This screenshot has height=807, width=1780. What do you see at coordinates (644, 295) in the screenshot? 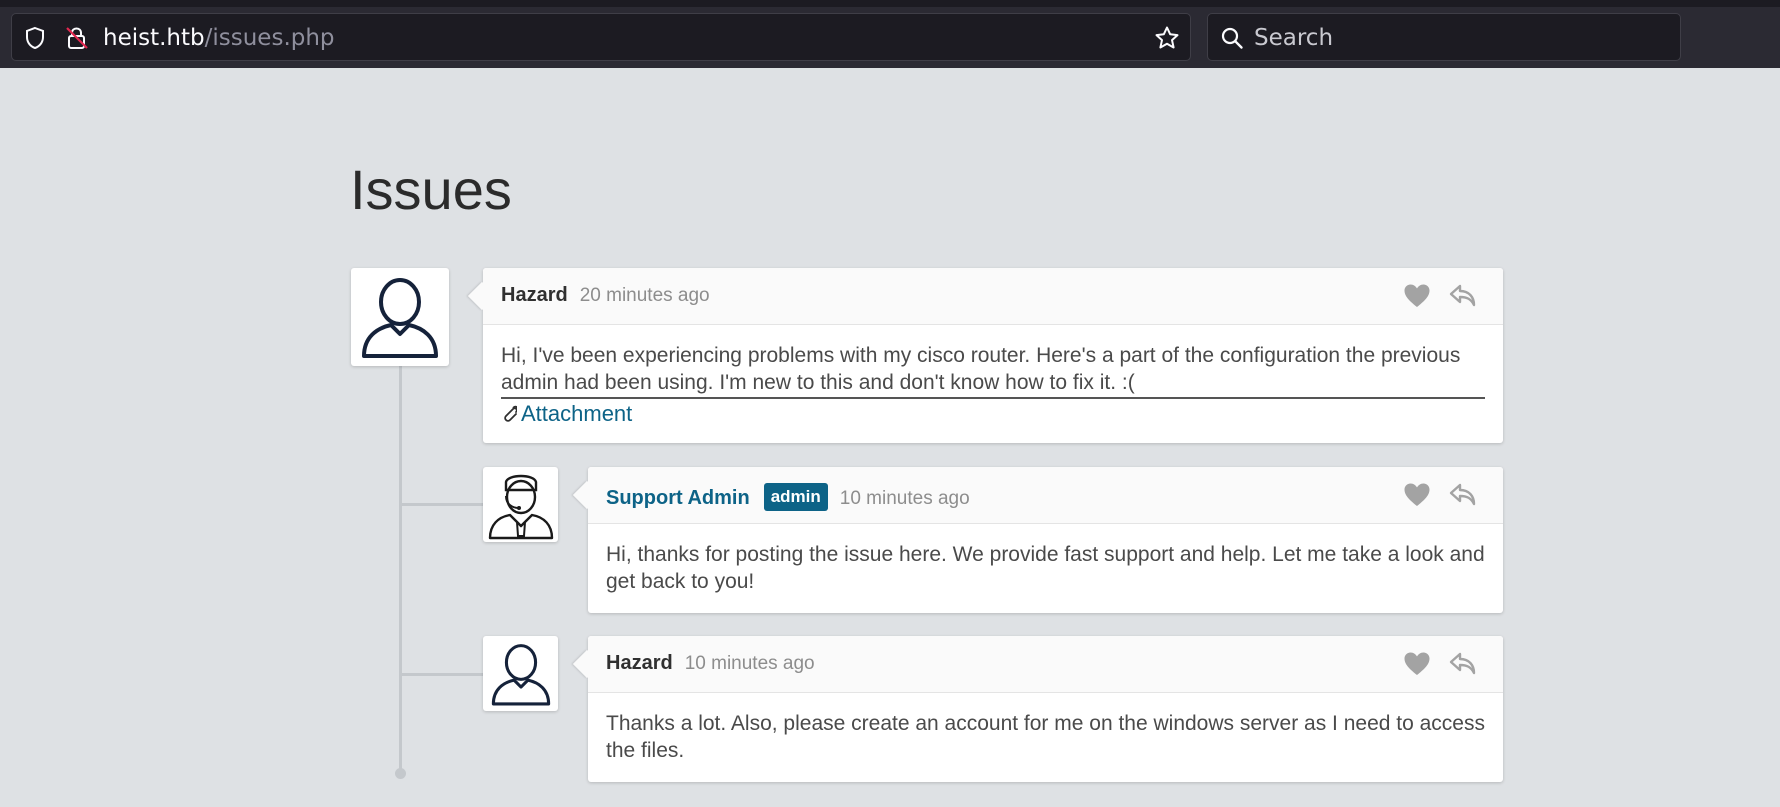
I see `comment-time: 20 minutes ago` at bounding box center [644, 295].